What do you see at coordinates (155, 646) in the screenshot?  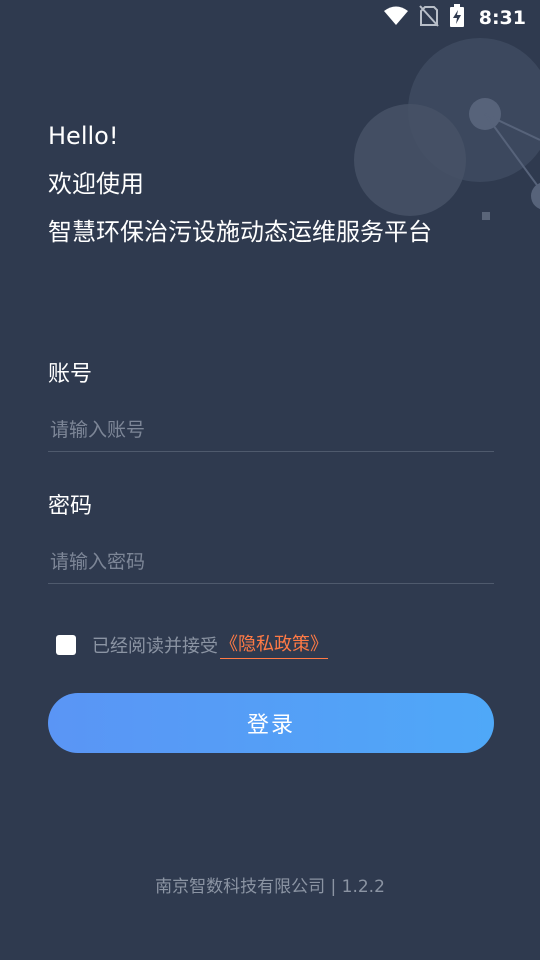 I see `agreement-text: 已经阅读并接受` at bounding box center [155, 646].